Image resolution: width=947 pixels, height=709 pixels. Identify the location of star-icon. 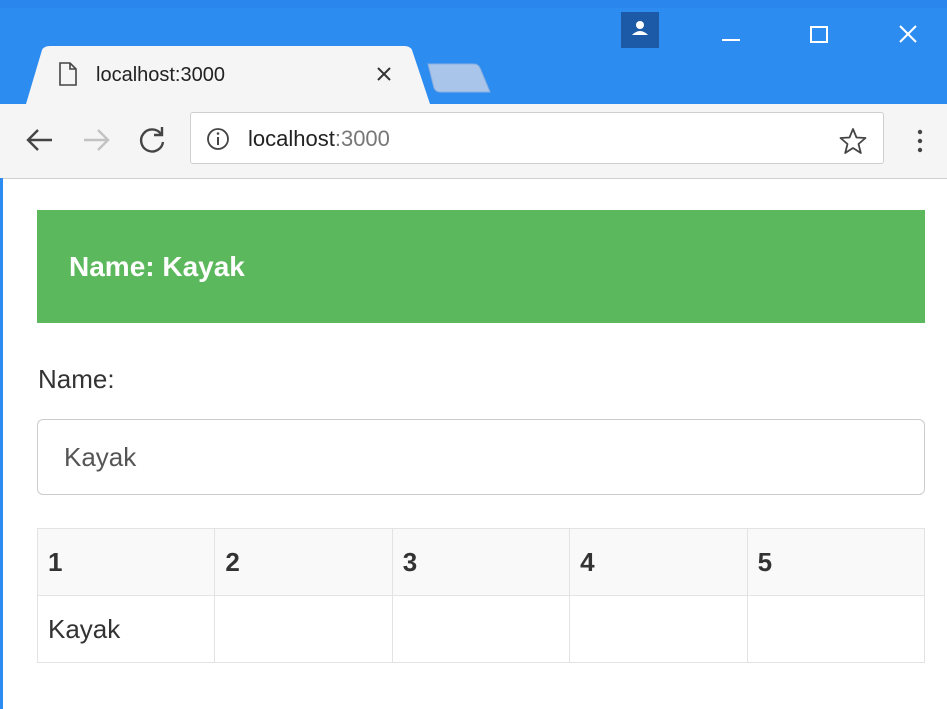
(853, 141).